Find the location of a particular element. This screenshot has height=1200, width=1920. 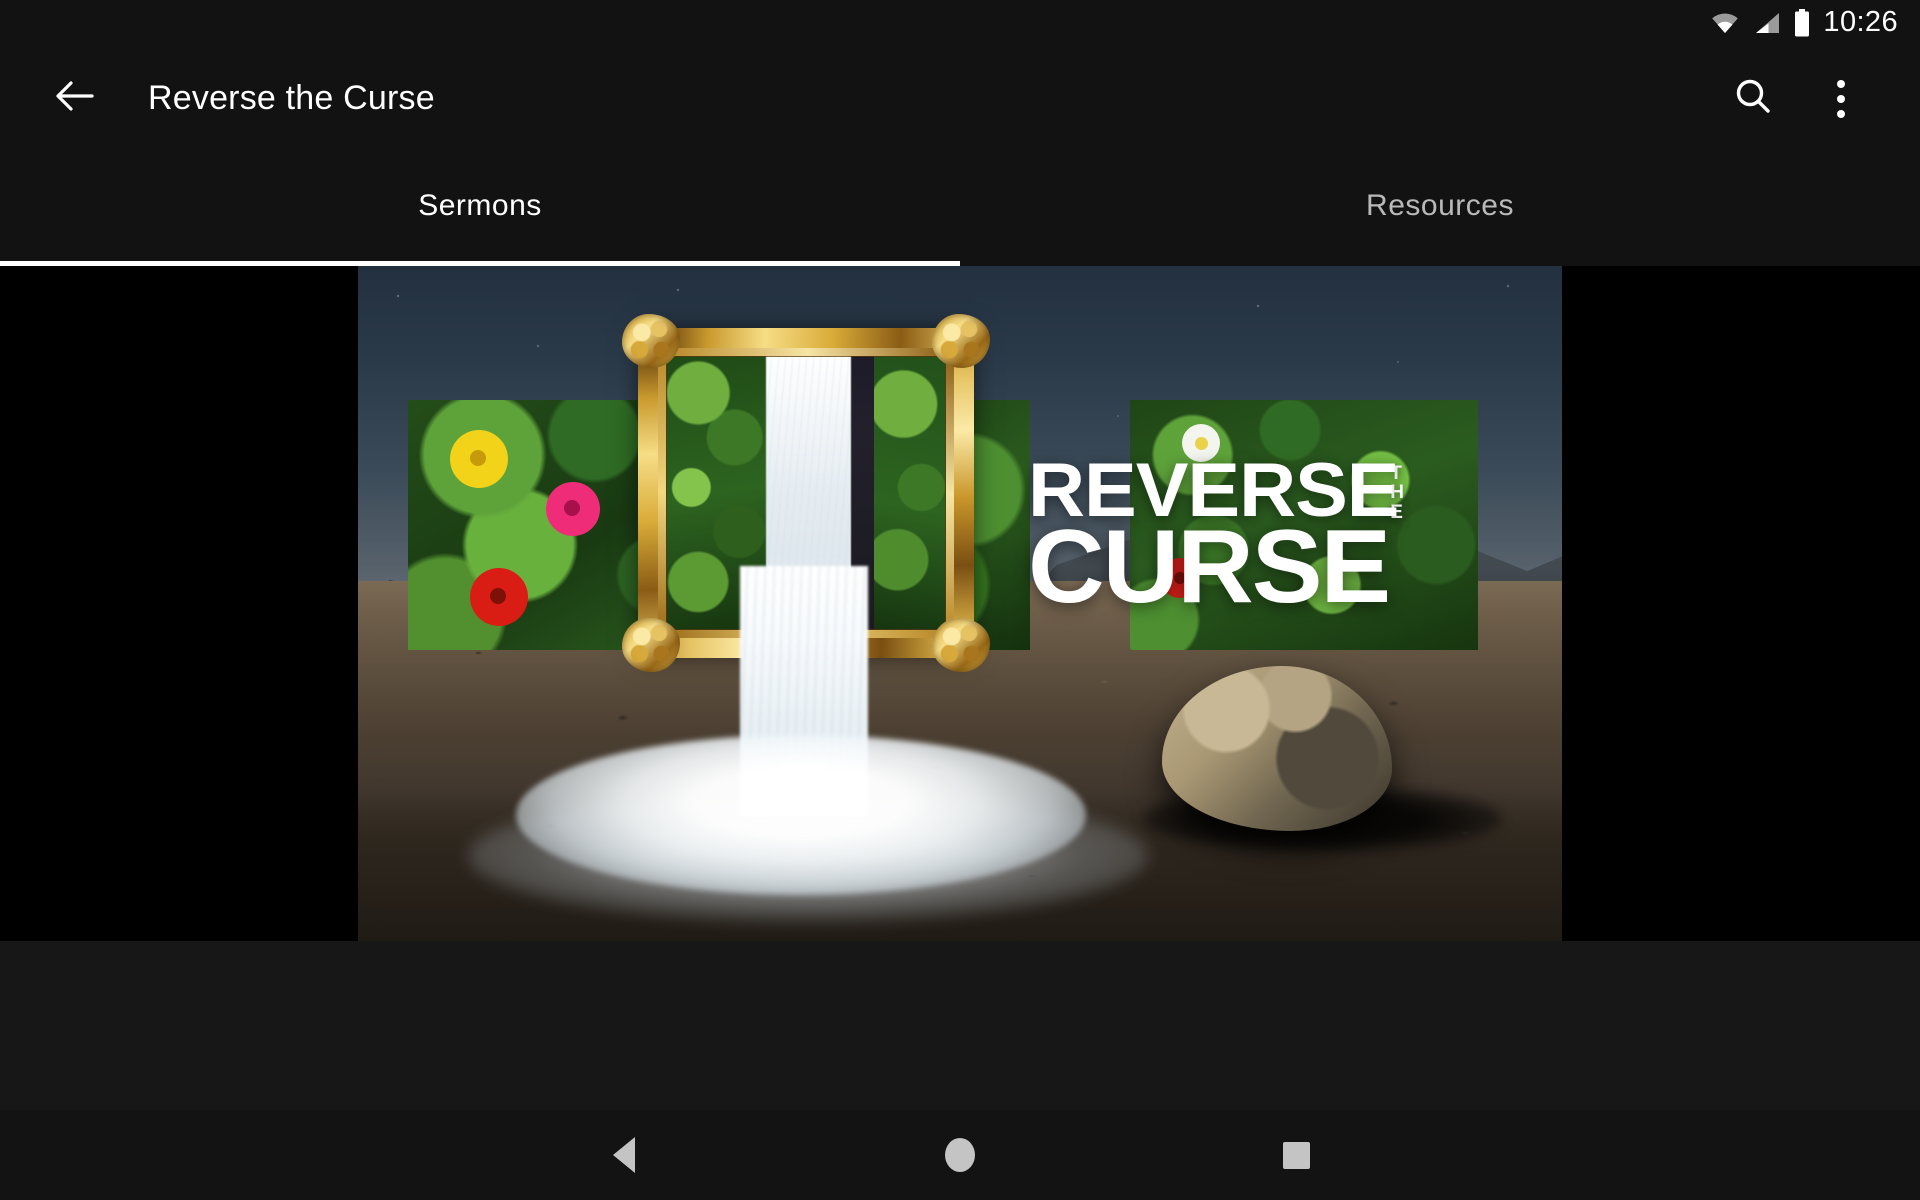

series-title-curse: CURSE is located at coordinates (1209, 567).